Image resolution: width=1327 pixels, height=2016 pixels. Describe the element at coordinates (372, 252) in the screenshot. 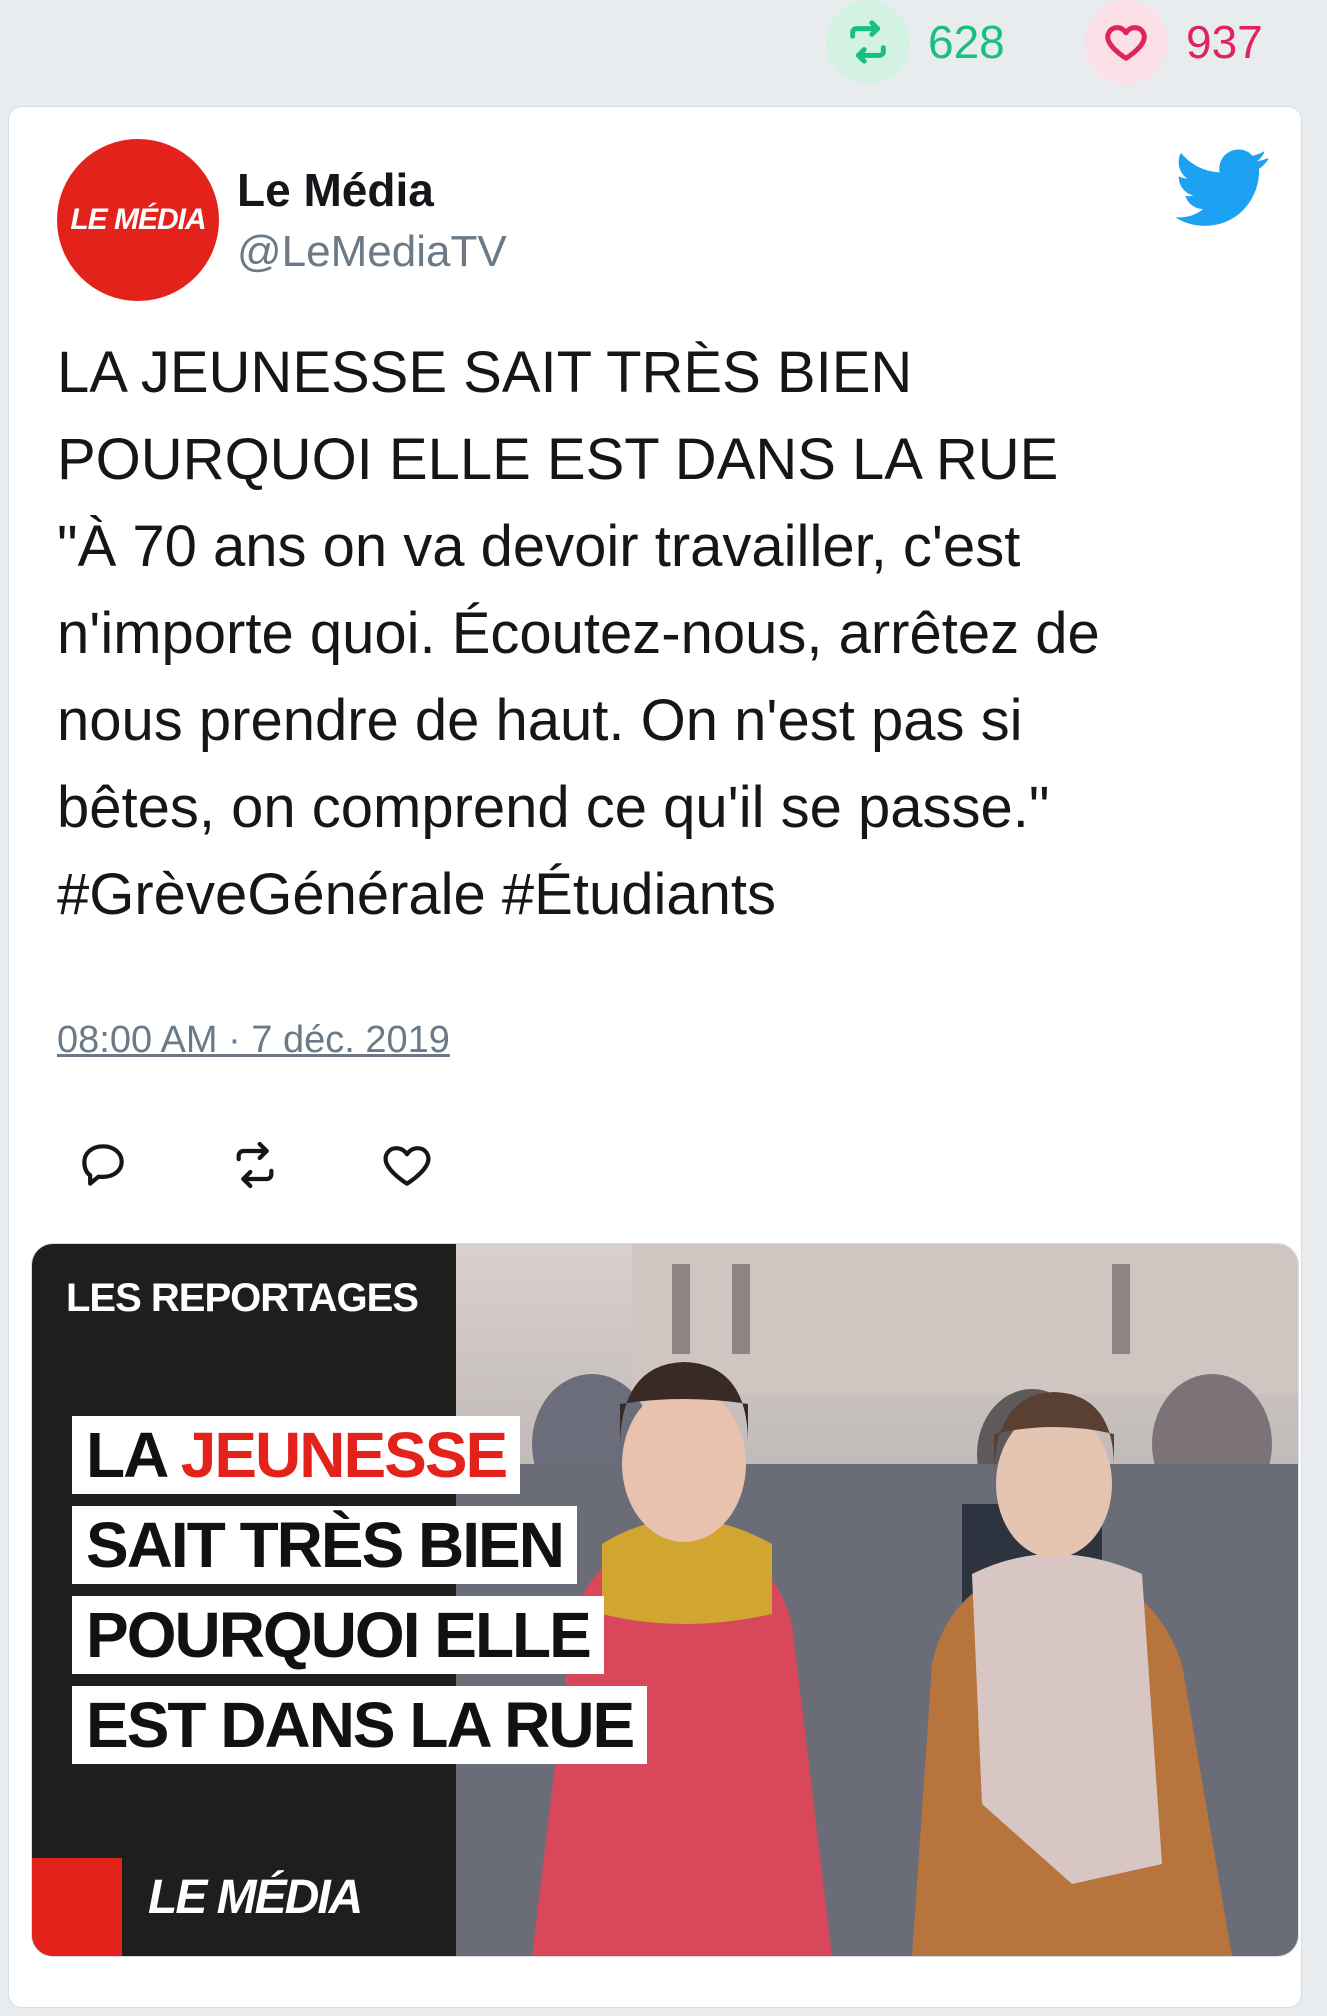

I see `user-handle: @LeMediaTV` at that location.